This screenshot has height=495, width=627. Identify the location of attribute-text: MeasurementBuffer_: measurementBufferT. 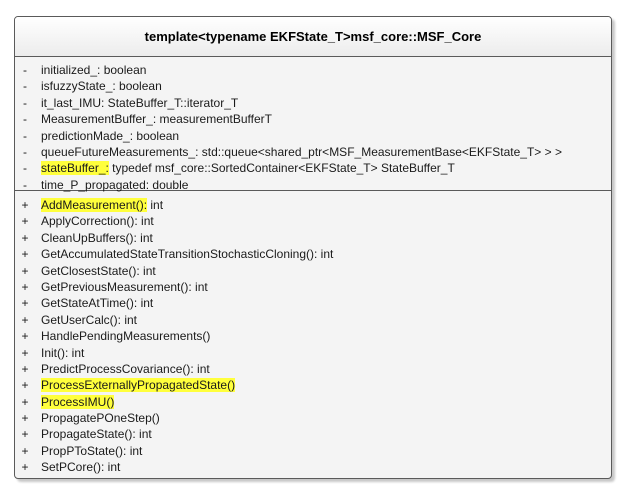
(156, 119).